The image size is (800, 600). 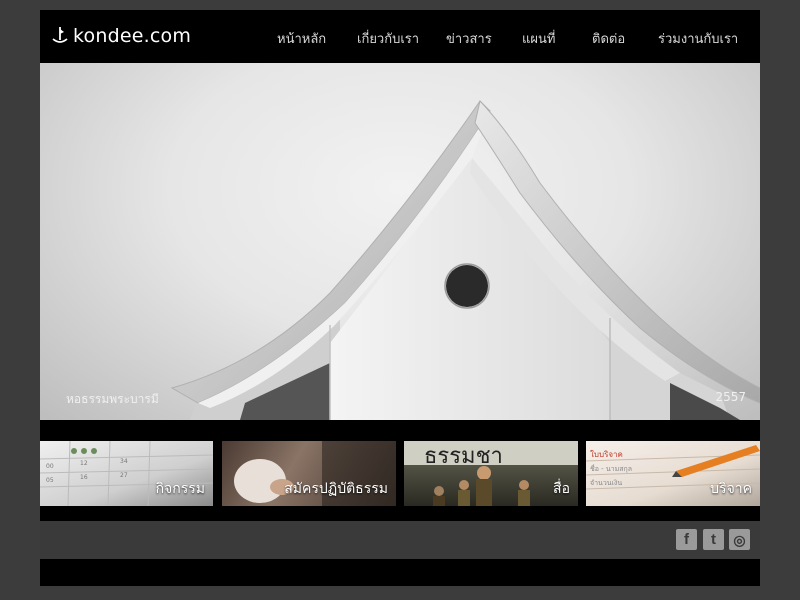 I want to click on nav-map: แผนที่, so click(x=538, y=38).